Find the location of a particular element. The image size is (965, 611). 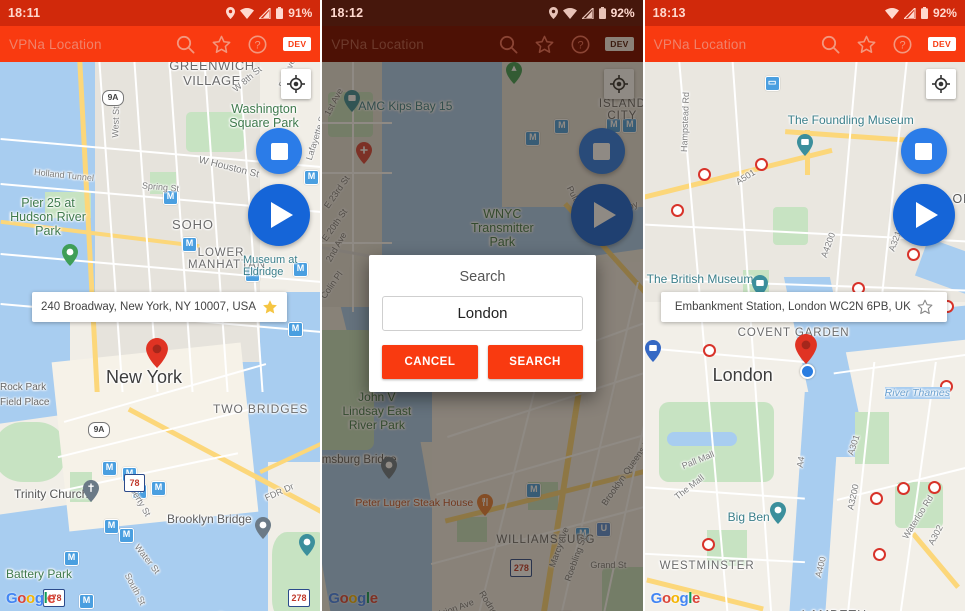

stop-icon is located at coordinates (924, 151).